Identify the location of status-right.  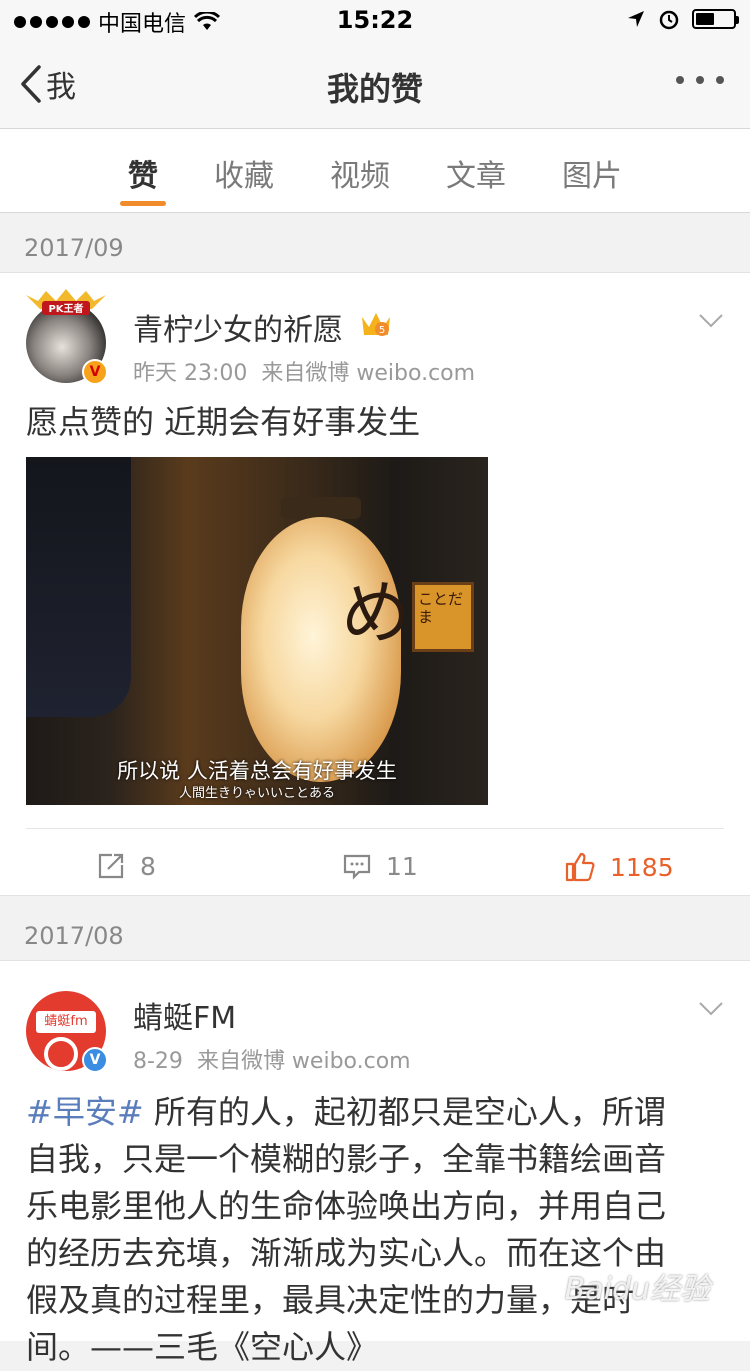
(682, 19).